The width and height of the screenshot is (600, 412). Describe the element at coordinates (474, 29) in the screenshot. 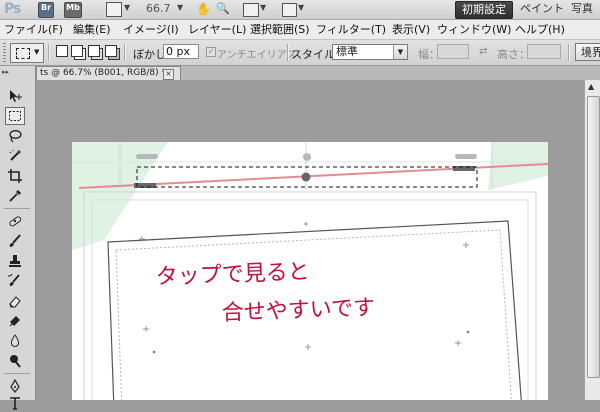

I see `menu-window: ウィンドウ(W)` at that location.